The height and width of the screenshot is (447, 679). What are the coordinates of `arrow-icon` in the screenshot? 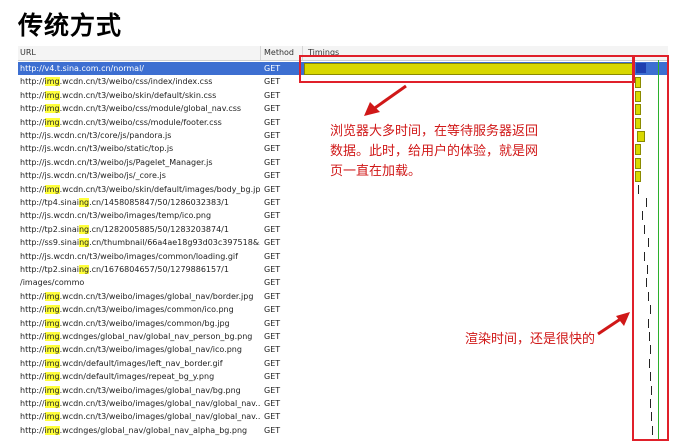 It's located at (613, 324).